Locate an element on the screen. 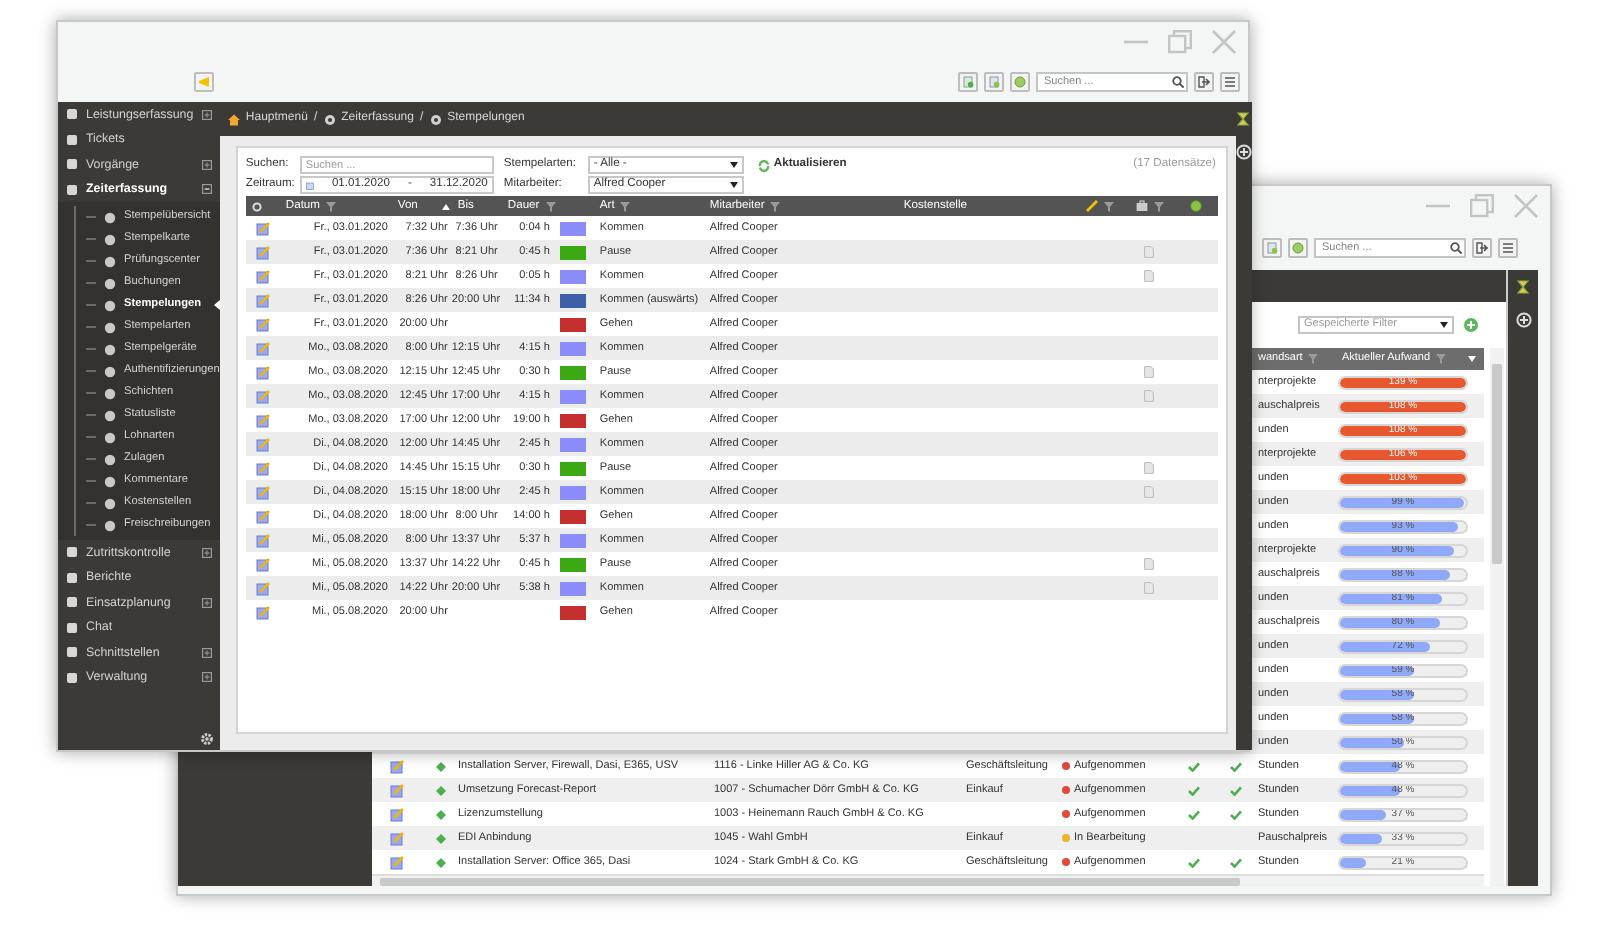  diamond-icon is located at coordinates (440, 790).